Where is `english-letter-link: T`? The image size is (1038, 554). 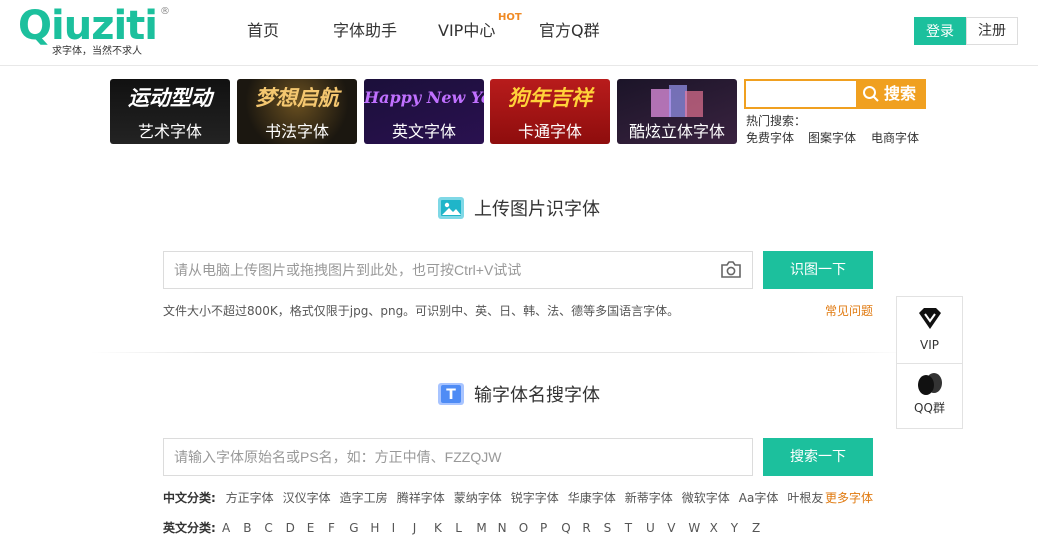
english-letter-link: T is located at coordinates (628, 528).